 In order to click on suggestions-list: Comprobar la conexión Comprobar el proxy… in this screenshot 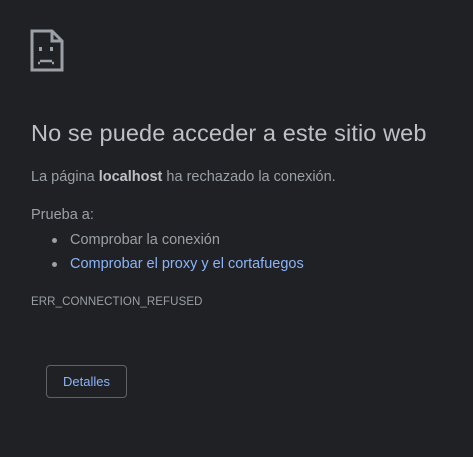, I will do `click(167, 253)`.